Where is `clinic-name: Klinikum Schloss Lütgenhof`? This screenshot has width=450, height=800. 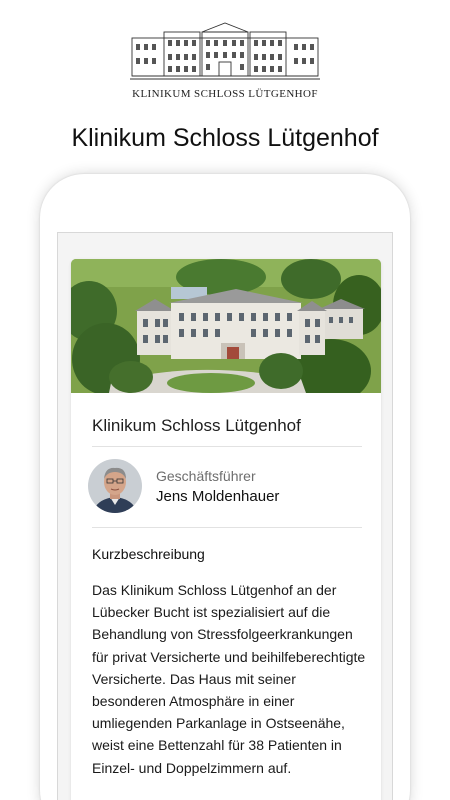
clinic-name: Klinikum Schloss Lütgenhof is located at coordinates (196, 425).